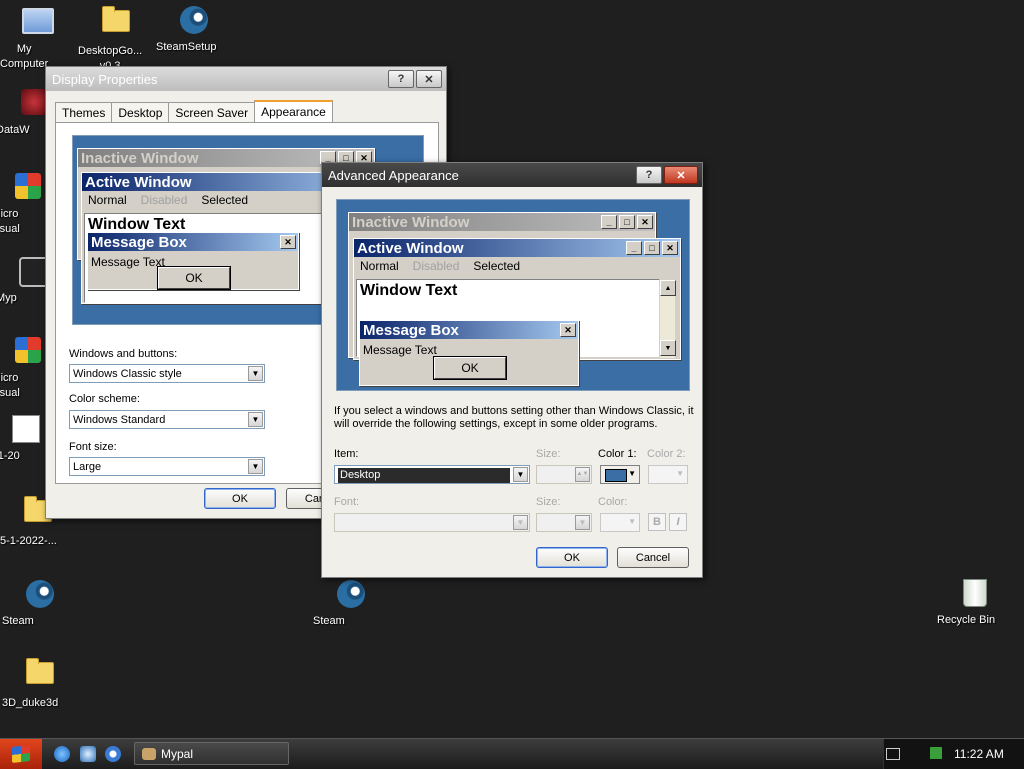 The image size is (1024, 769). I want to click on spinner-icon: ▲▼, so click(582, 474).